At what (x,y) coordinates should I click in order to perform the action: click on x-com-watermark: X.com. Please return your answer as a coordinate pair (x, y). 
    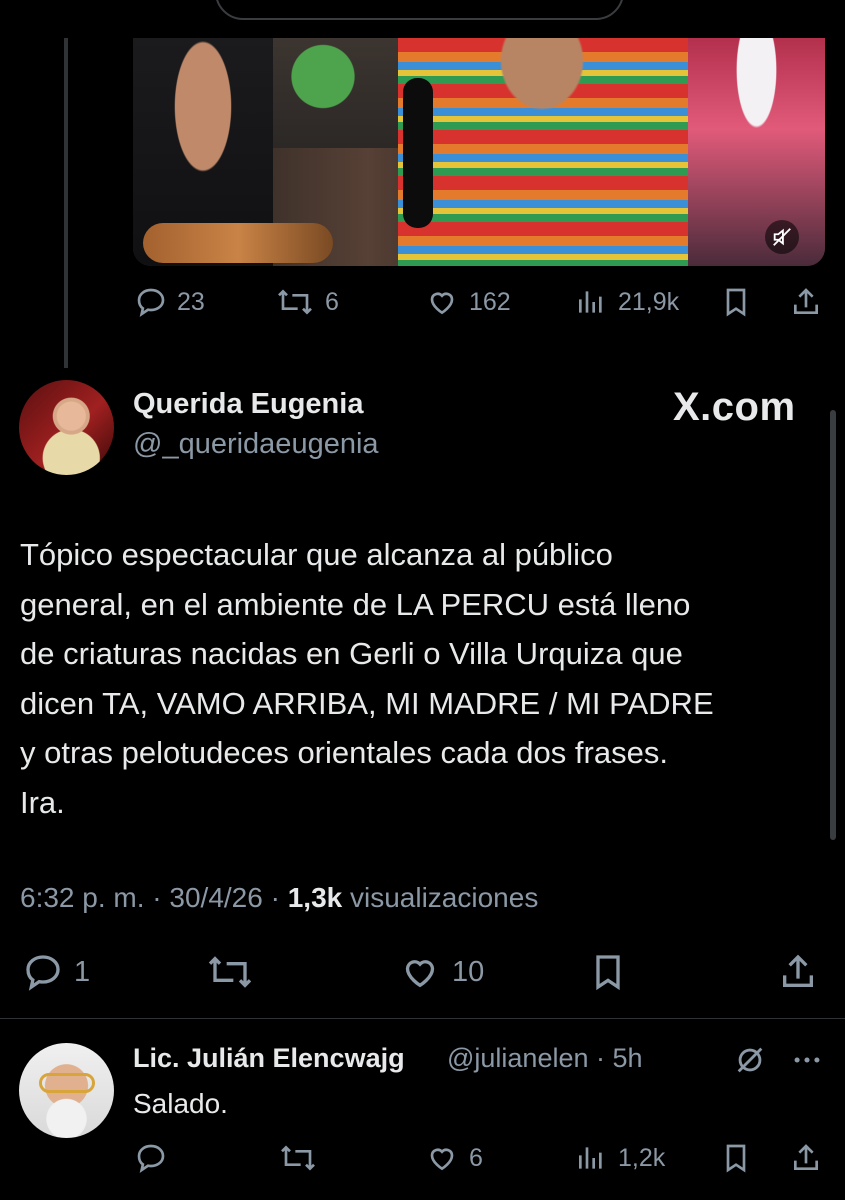
    Looking at the image, I should click on (734, 407).